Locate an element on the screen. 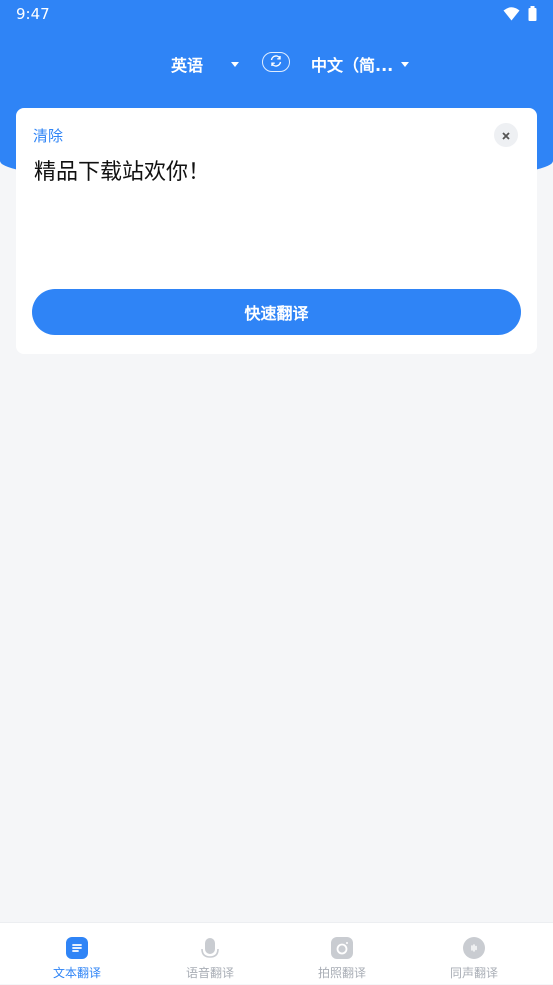 The height and width of the screenshot is (985, 553). swap-languages-button is located at coordinates (276, 62).